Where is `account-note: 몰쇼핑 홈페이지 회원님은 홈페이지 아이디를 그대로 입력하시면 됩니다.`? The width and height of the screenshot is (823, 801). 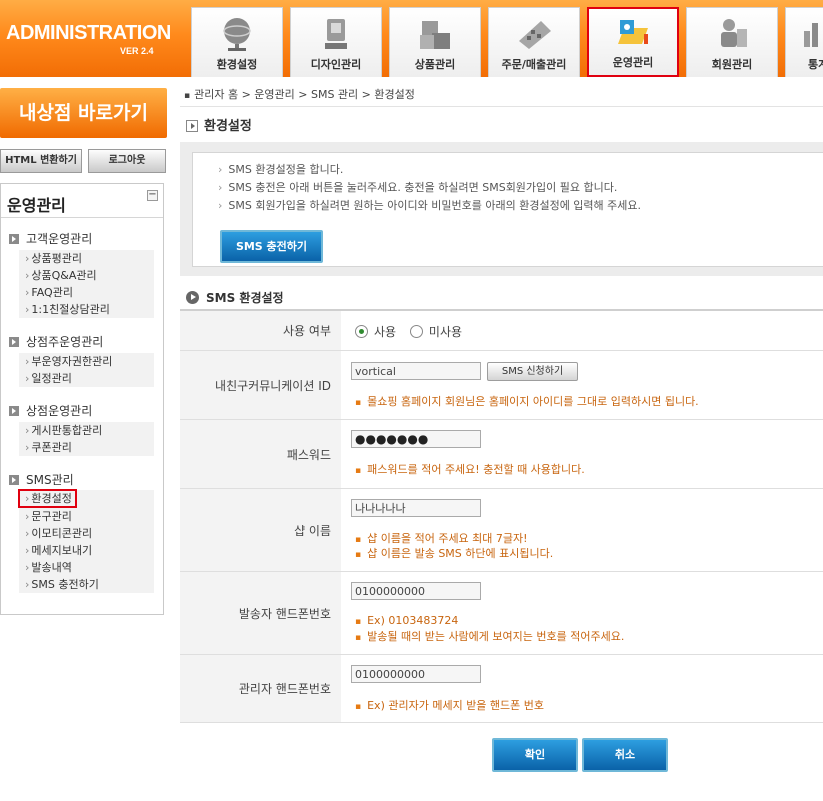
account-note: 몰쇼핑 홈페이지 회원님은 홈페이지 아이디를 그대로 입력하시면 됩니다. is located at coordinates (527, 401).